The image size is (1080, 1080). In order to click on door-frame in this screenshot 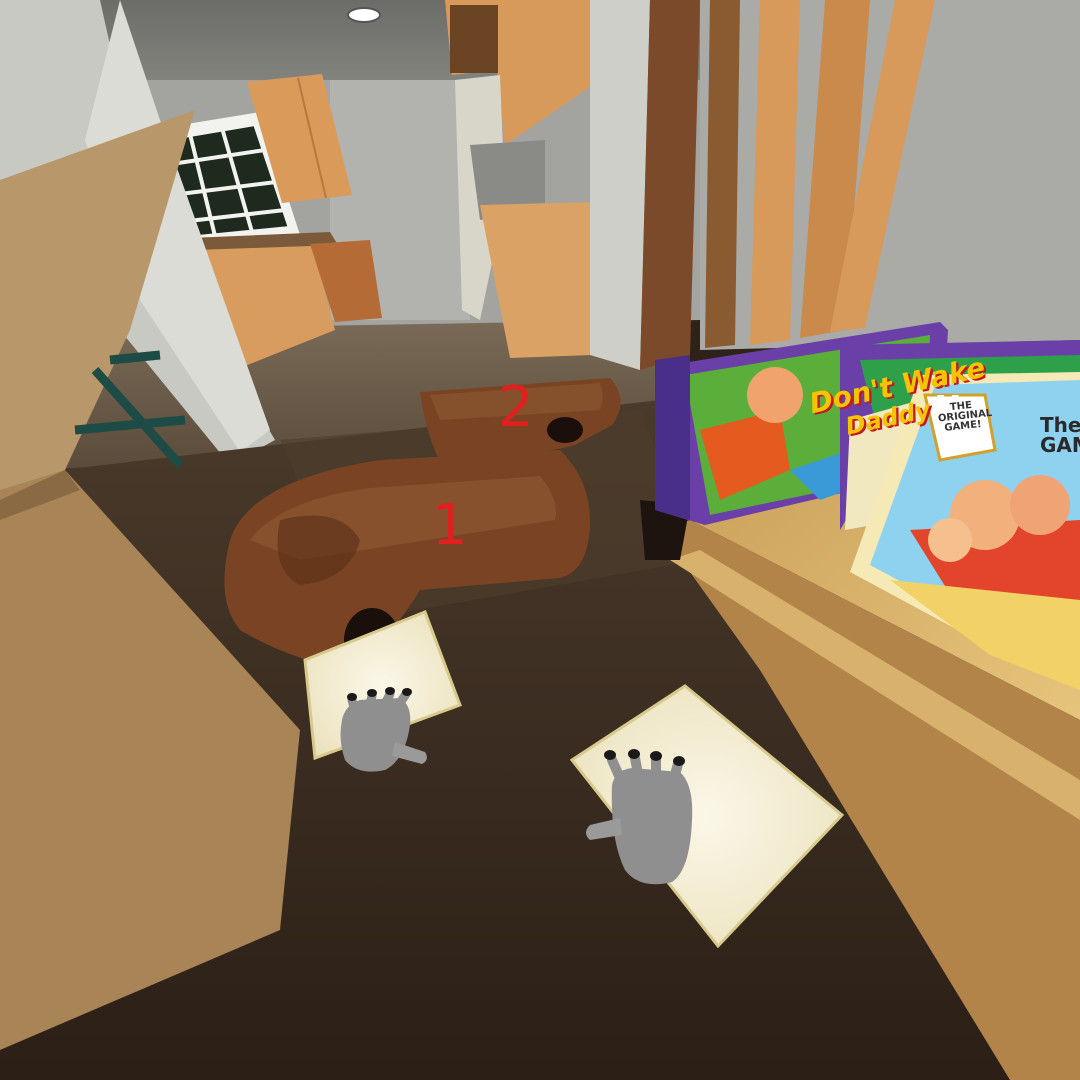, I will do `click(670, 185)`.